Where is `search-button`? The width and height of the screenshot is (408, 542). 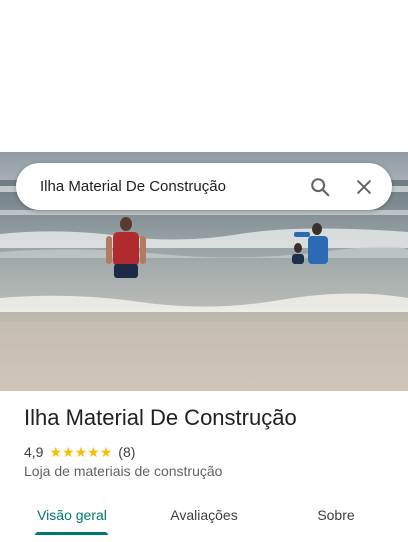
search-button is located at coordinates (320, 187).